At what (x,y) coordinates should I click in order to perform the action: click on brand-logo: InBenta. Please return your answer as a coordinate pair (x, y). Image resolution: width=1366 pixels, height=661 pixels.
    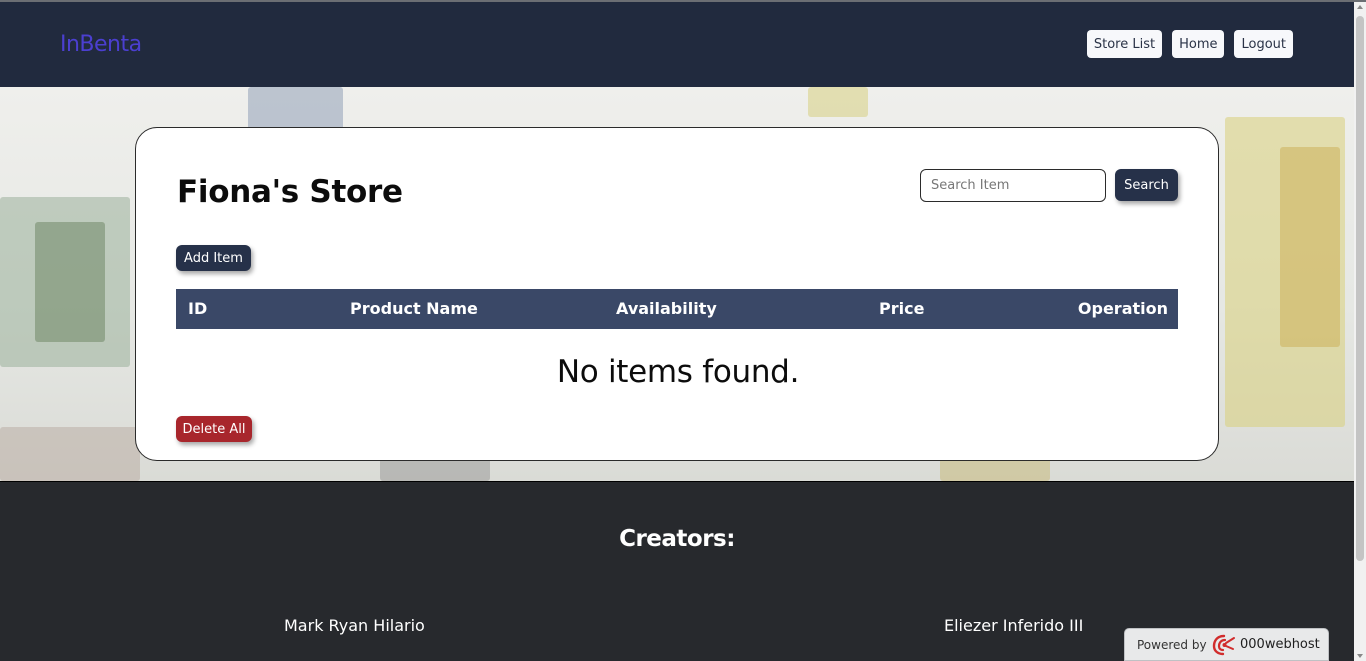
    Looking at the image, I should click on (101, 44).